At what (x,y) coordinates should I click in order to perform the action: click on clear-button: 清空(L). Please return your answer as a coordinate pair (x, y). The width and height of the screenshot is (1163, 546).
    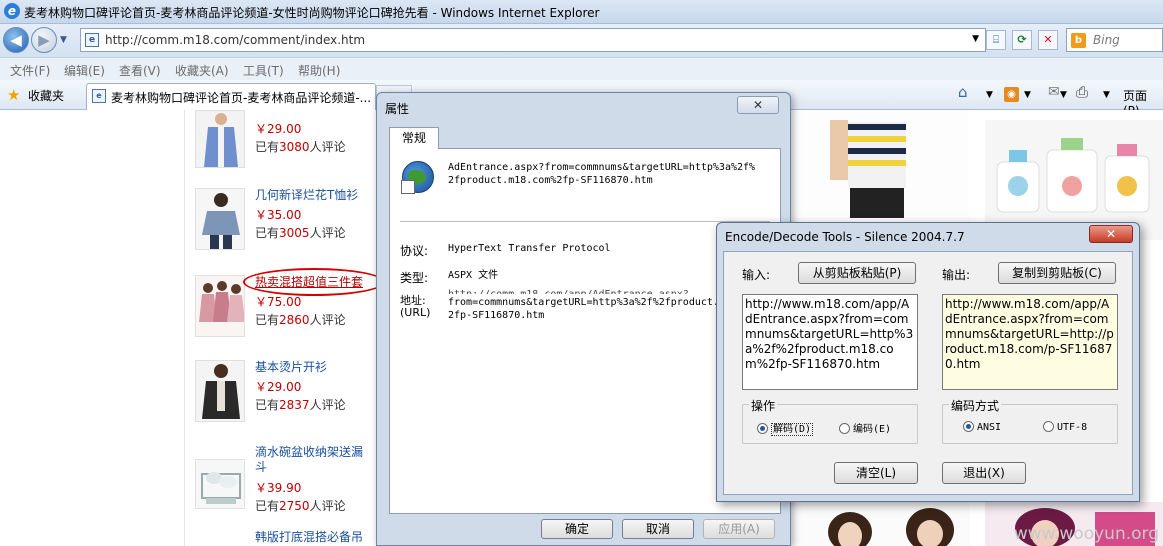
    Looking at the image, I should click on (876, 473).